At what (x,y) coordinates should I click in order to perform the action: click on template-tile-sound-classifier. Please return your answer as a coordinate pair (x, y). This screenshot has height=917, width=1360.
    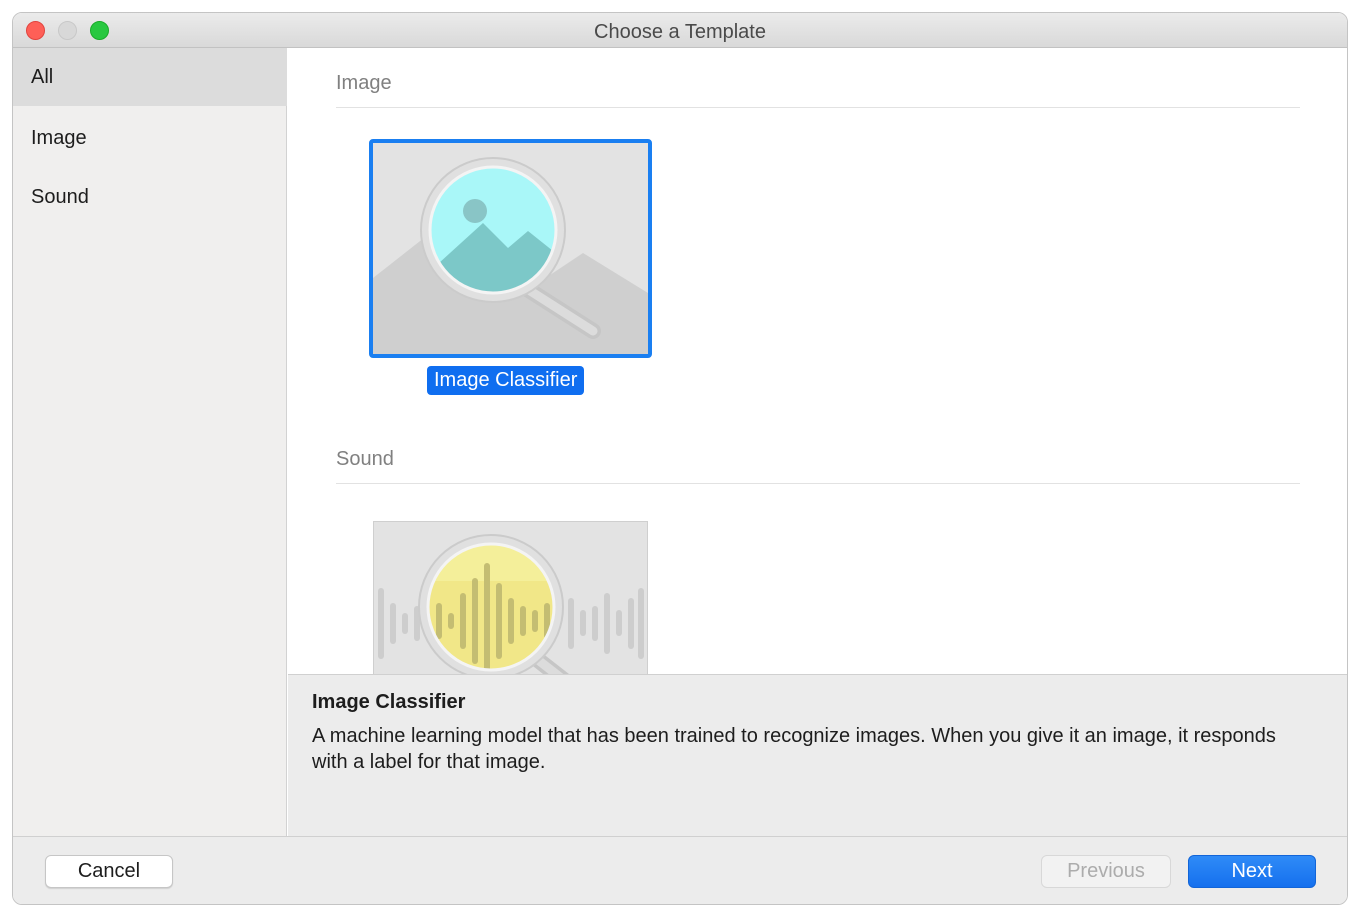
    Looking at the image, I should click on (514, 597).